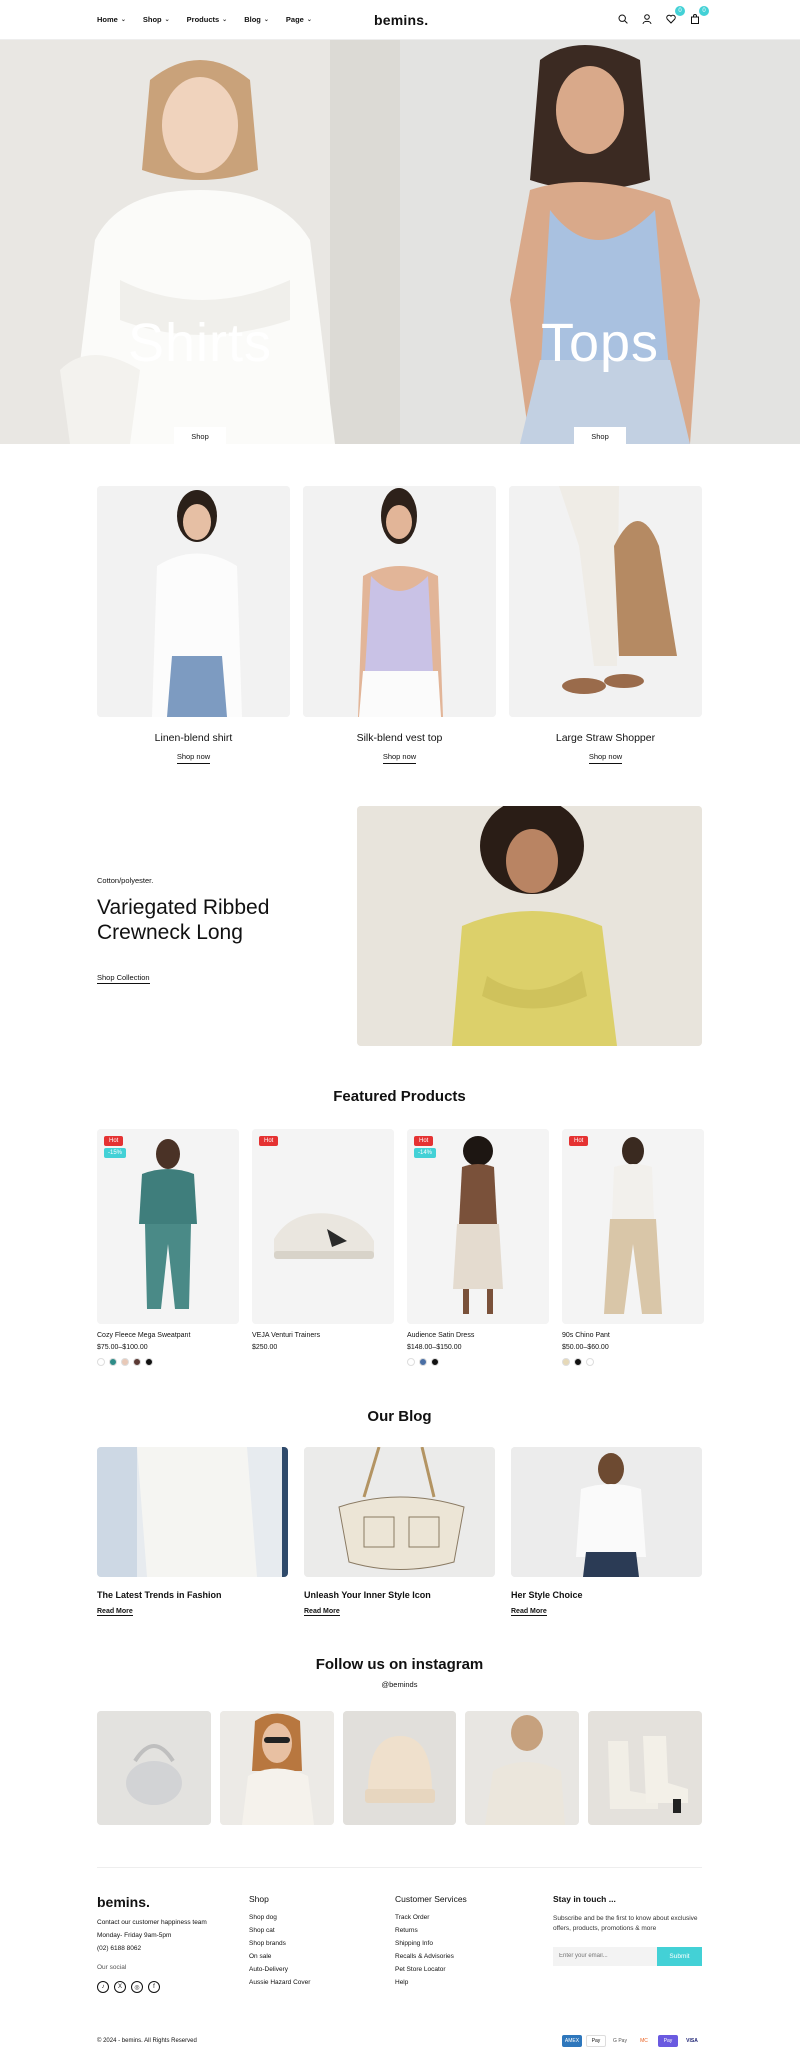 This screenshot has height=2057, width=800. What do you see at coordinates (113, 1362) in the screenshot?
I see `swatch-teal` at bounding box center [113, 1362].